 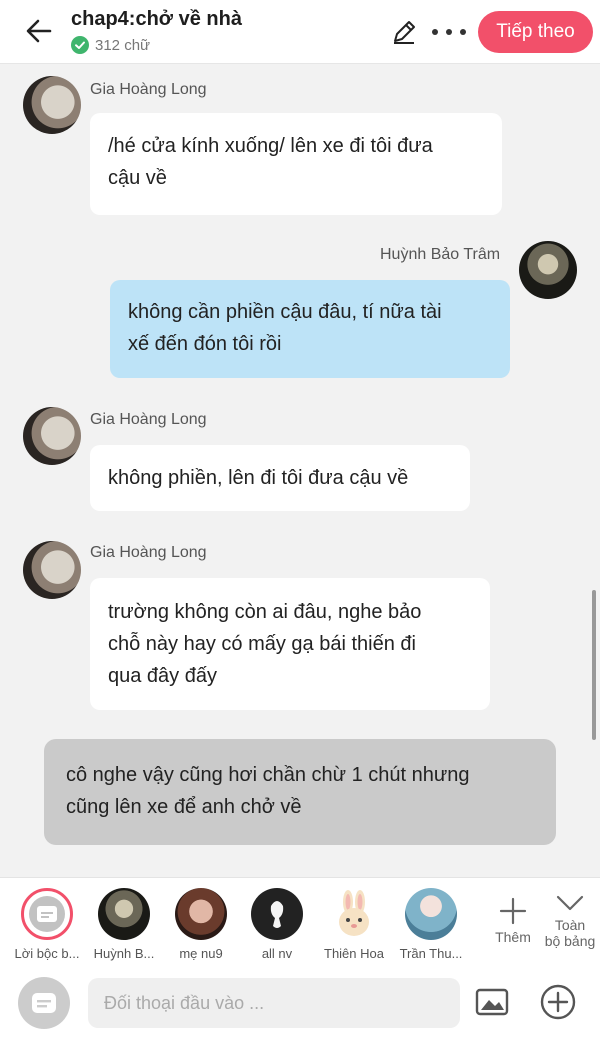 I want to click on word-count: 312 chữ, so click(x=110, y=45).